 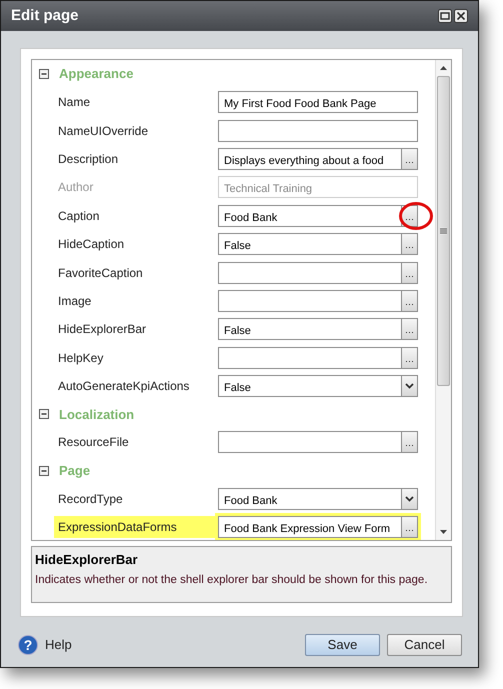 What do you see at coordinates (45, 16) in the screenshot?
I see `window-title: Edit page` at bounding box center [45, 16].